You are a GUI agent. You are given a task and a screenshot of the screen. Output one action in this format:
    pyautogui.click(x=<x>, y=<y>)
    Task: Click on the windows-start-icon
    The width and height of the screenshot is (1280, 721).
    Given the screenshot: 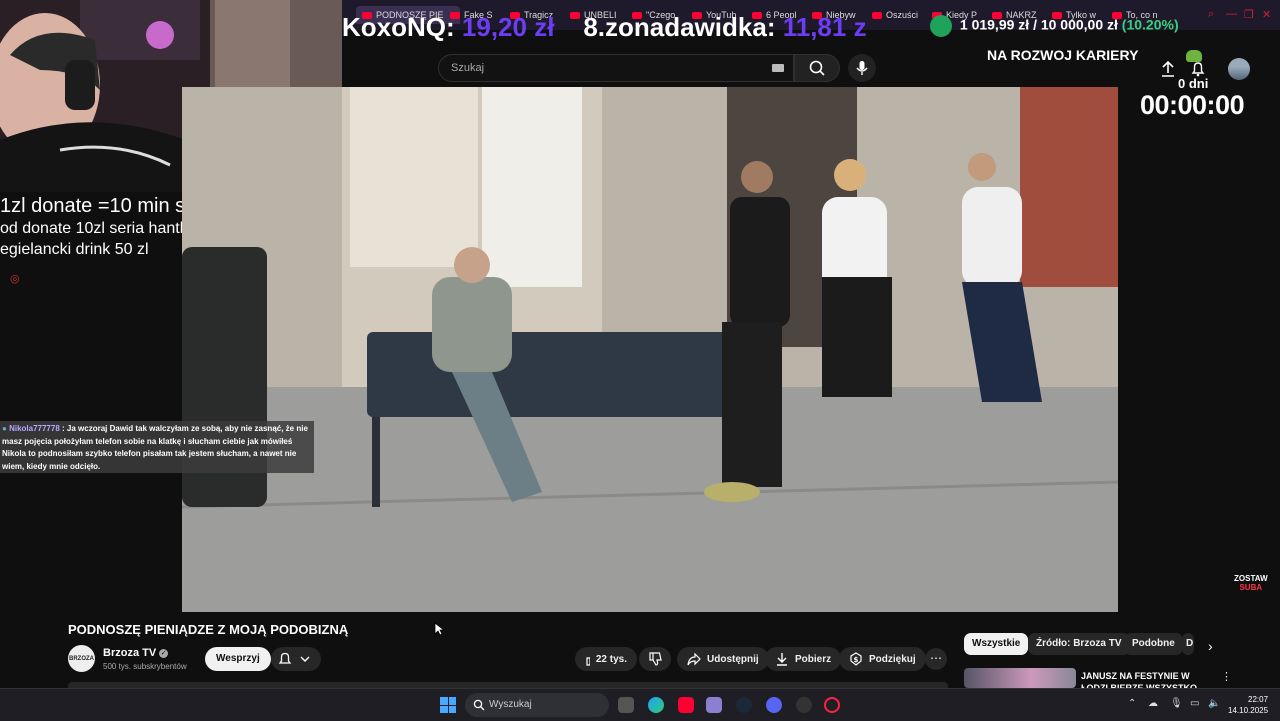 What is the action you would take?
    pyautogui.click(x=448, y=705)
    